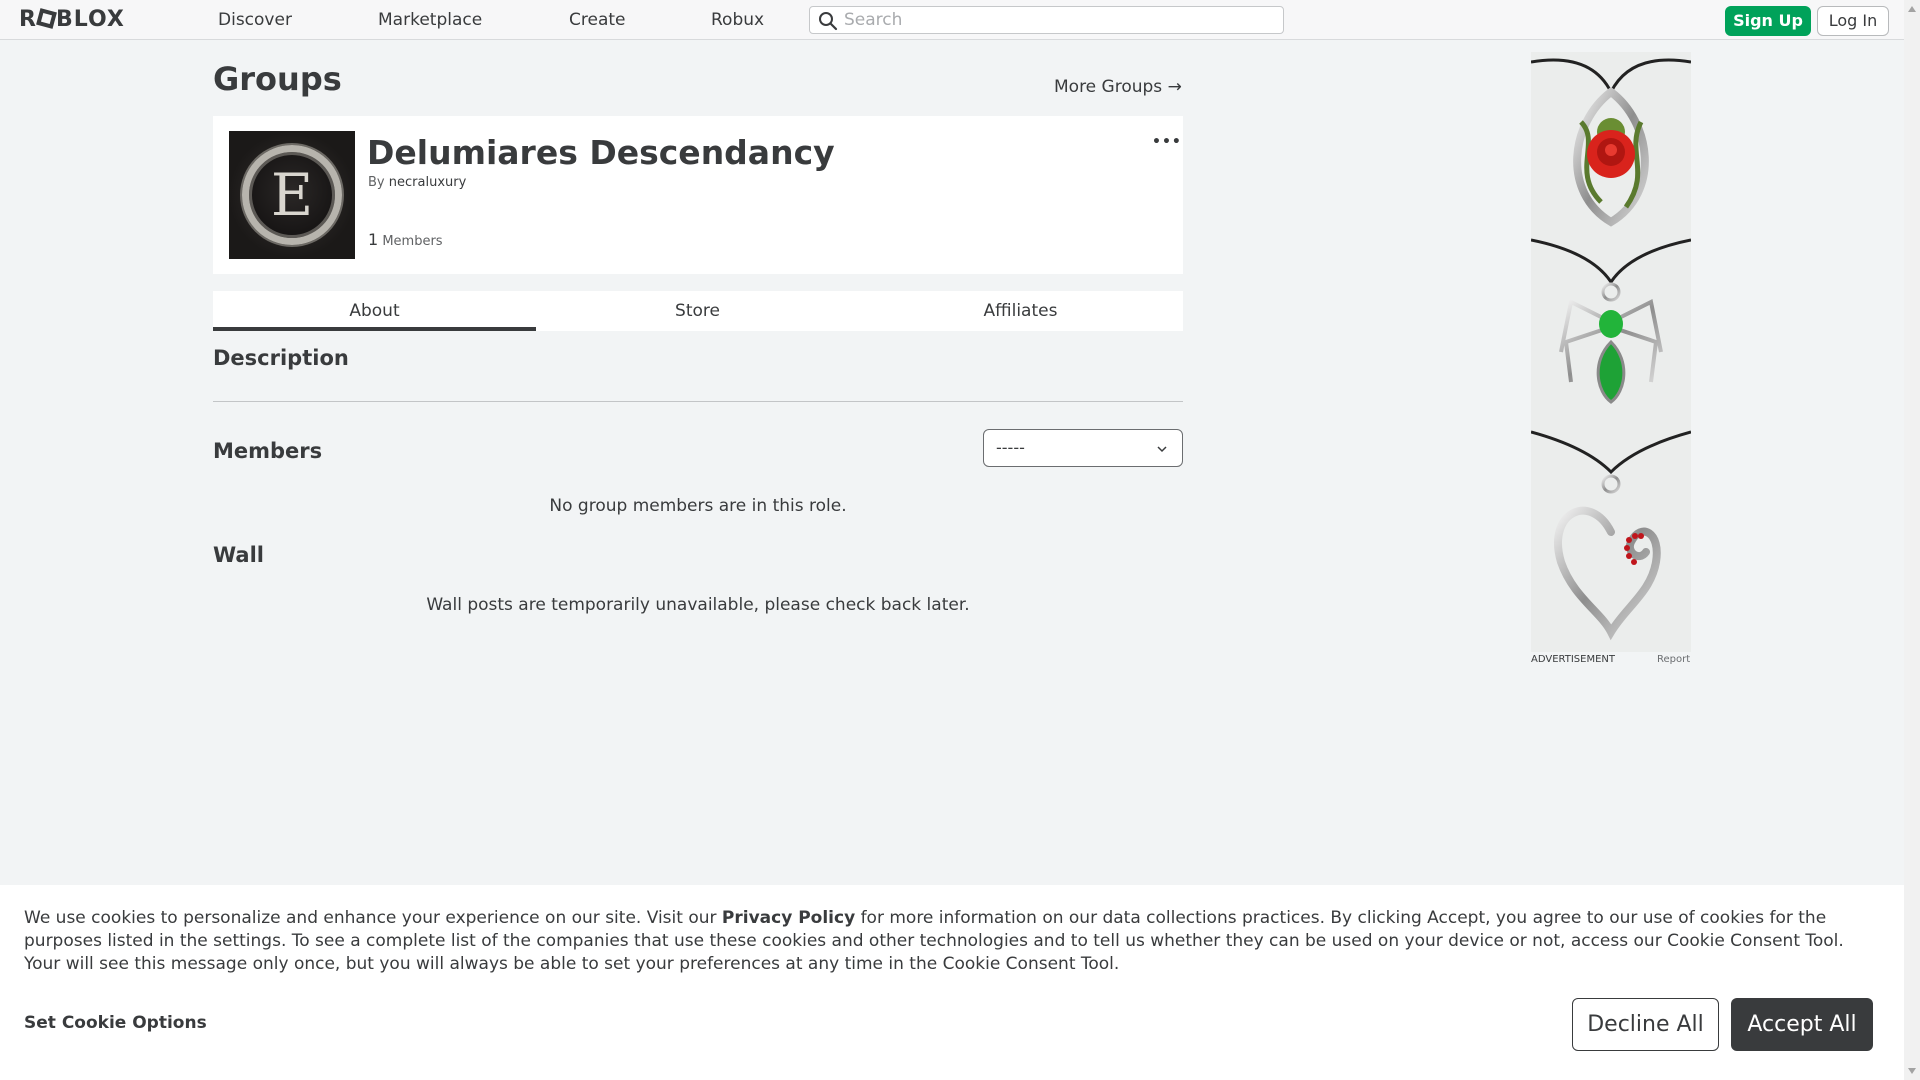  Describe the element at coordinates (412, 241) in the screenshot. I see `member-count-label: Members` at that location.